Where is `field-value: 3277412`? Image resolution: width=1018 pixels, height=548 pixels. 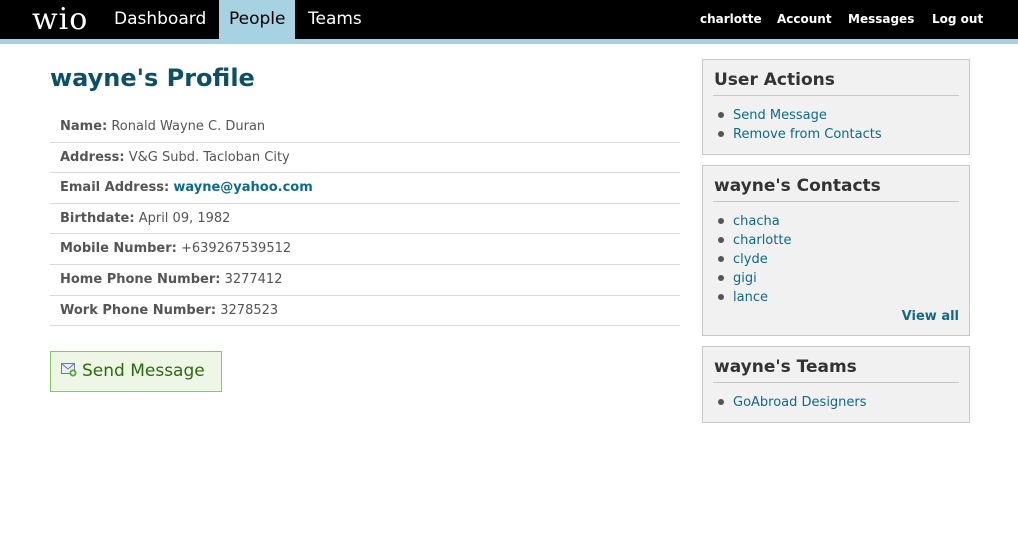
field-value: 3277412 is located at coordinates (253, 279).